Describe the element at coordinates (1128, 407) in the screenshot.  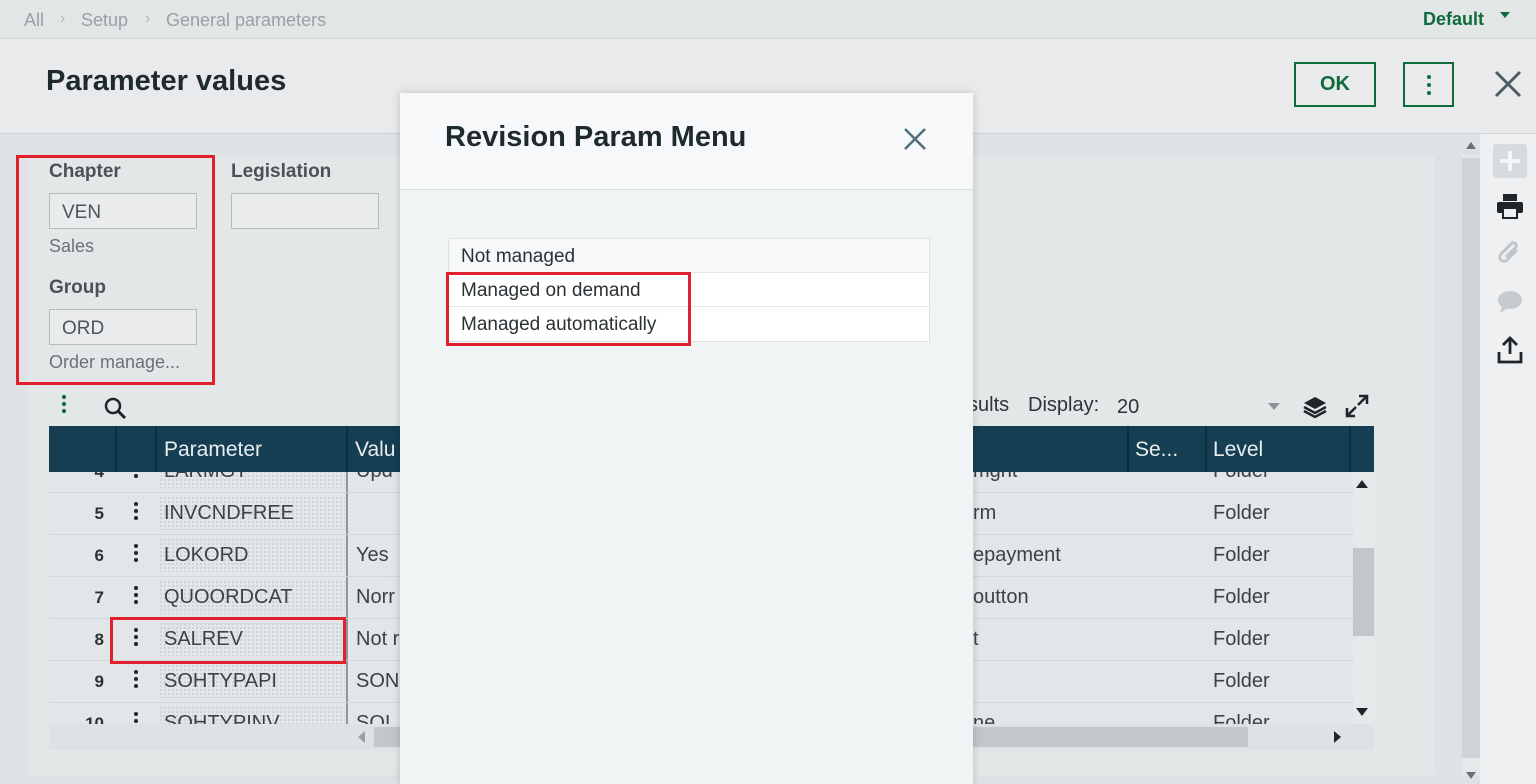
I see `display-select: 20` at that location.